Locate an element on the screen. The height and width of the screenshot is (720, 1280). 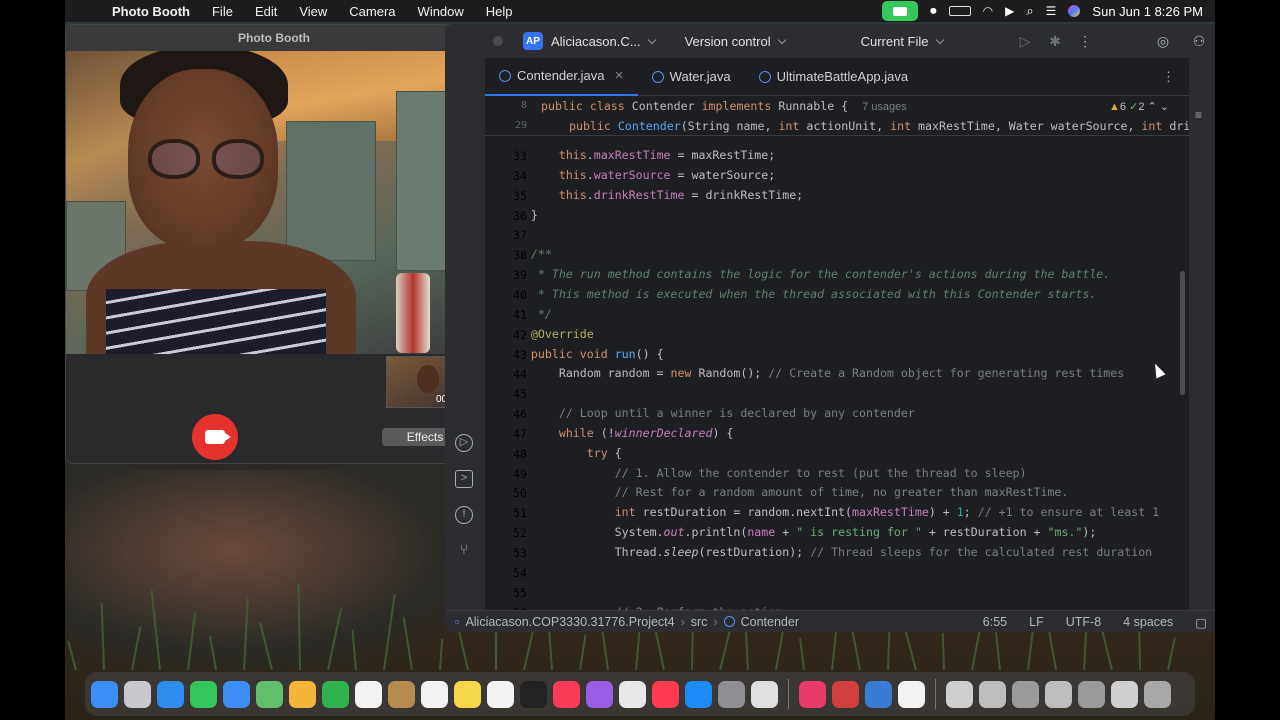
tab-water: Water.java is located at coordinates (691, 77).